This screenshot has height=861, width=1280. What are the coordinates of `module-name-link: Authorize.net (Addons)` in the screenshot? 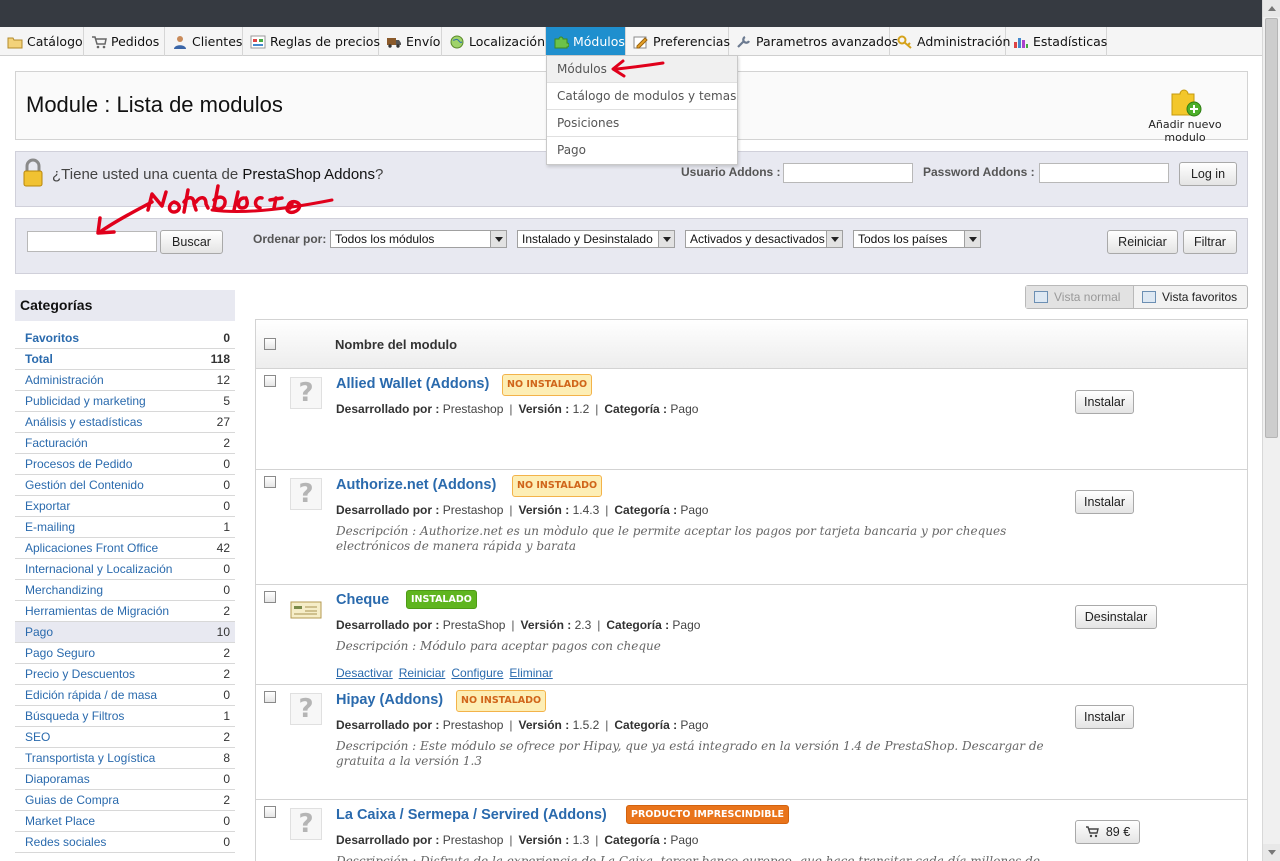 It's located at (416, 485).